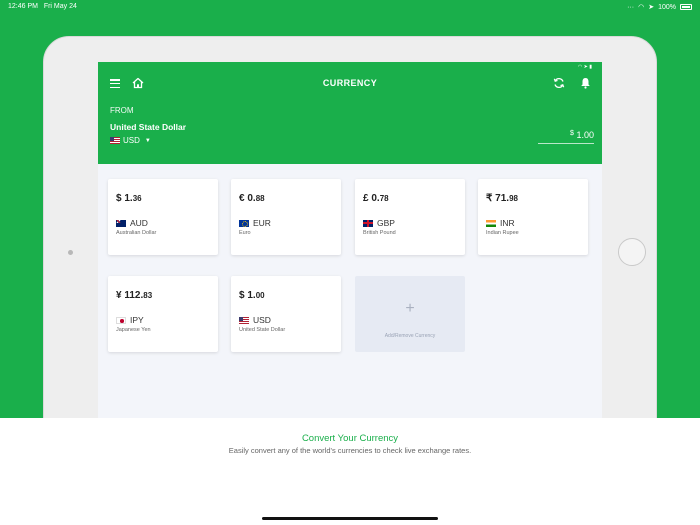  What do you see at coordinates (286, 314) in the screenshot?
I see `currency-card-usd: $ 1.00 USD United State Dollar` at bounding box center [286, 314].